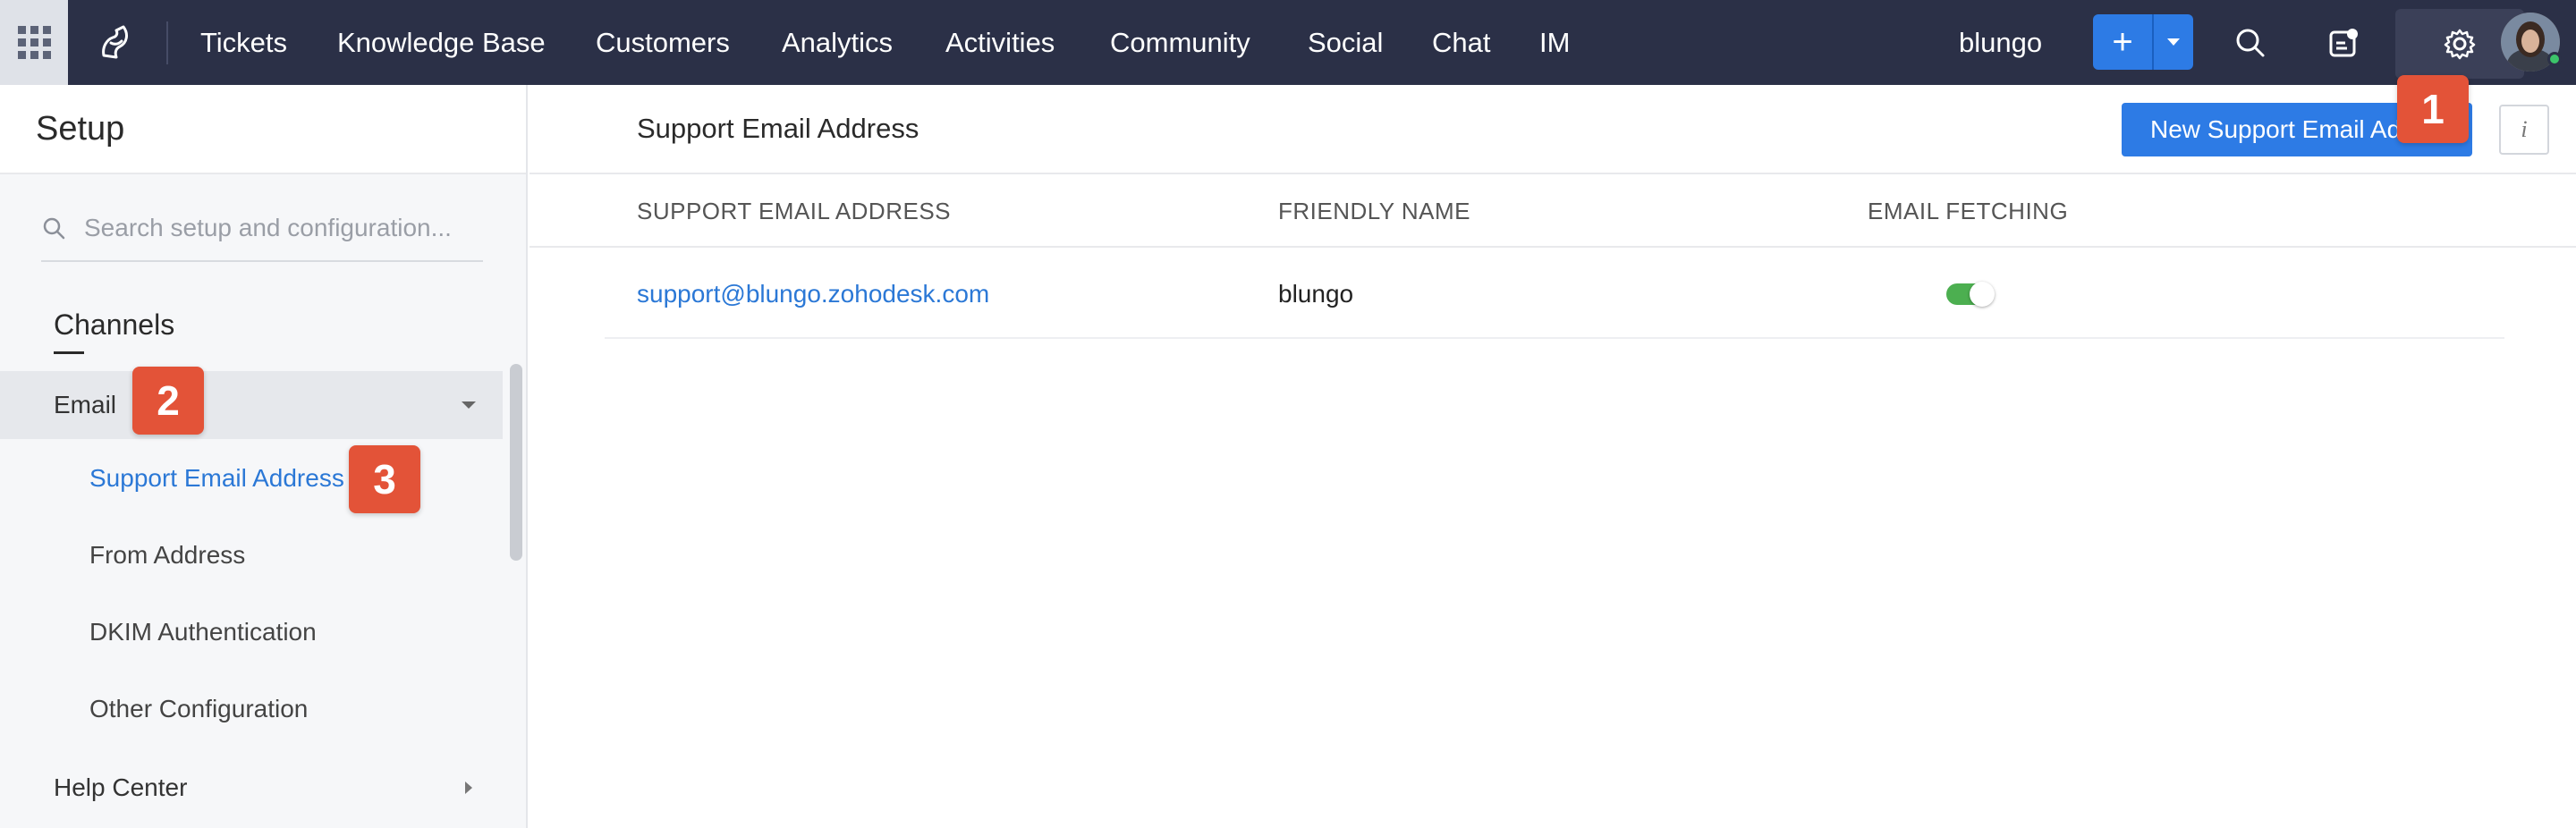 This screenshot has height=828, width=2576. I want to click on sidebar-item-other-configuration: Other Configuration, so click(198, 709).